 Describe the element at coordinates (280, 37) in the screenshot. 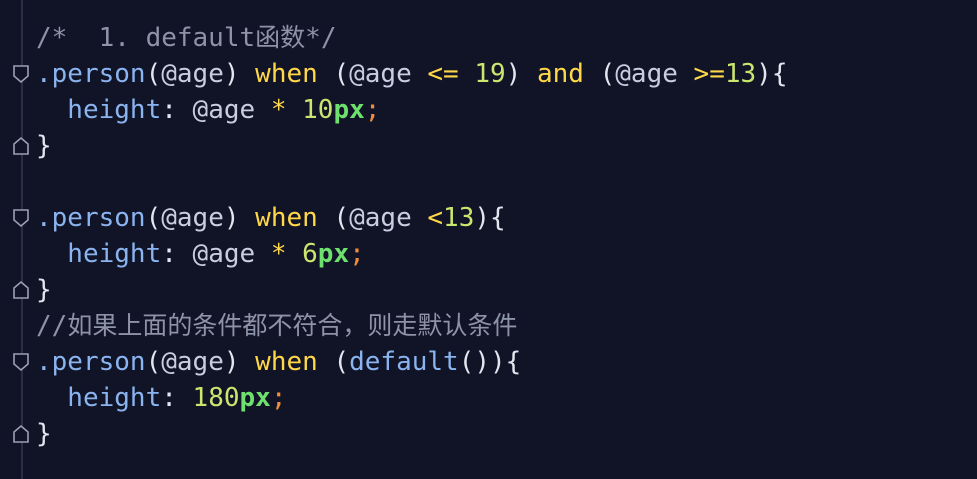

I see `code-token: 函数` at that location.